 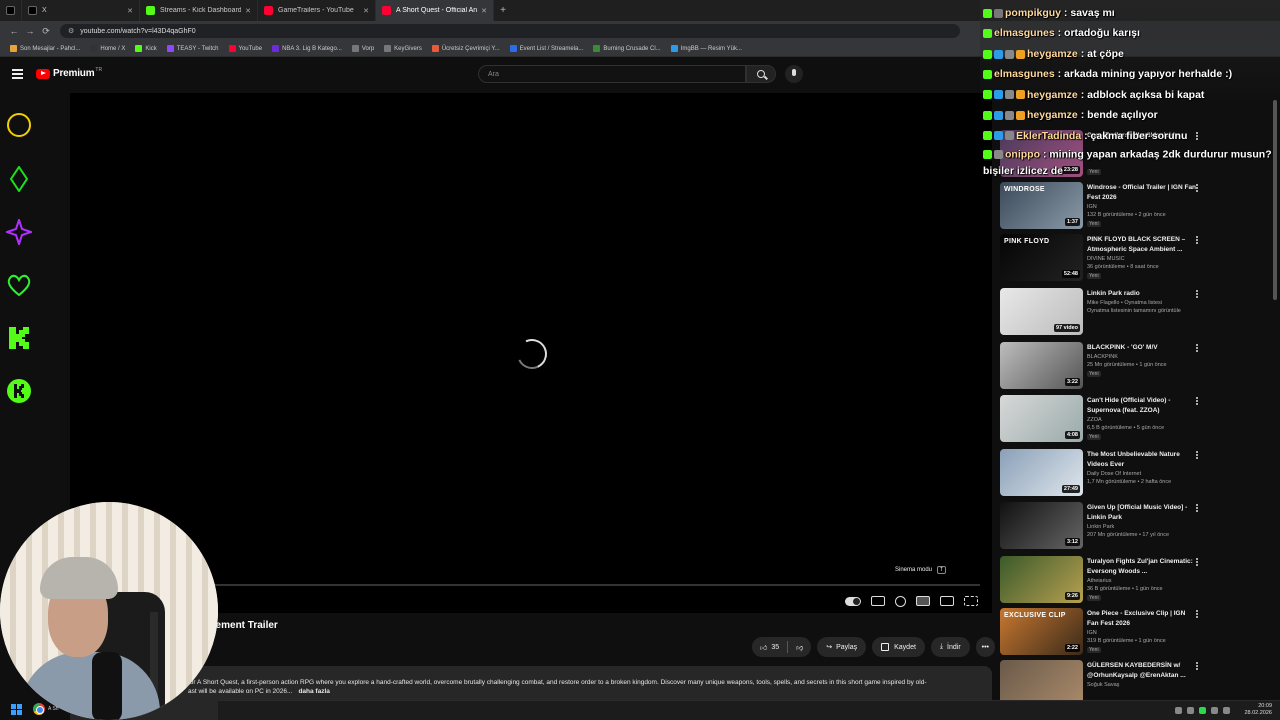 What do you see at coordinates (16, 709) in the screenshot?
I see `windows-start-icon` at bounding box center [16, 709].